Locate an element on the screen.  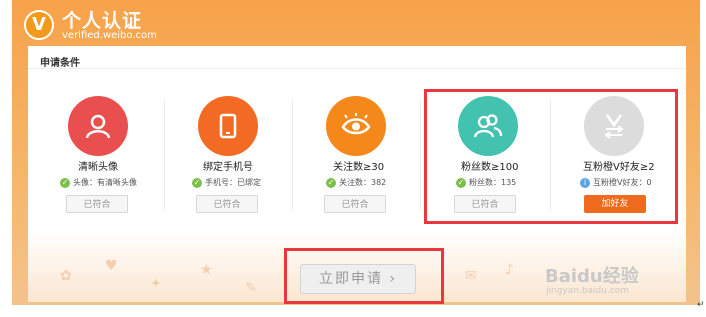
card-title: 绑定手机号 is located at coordinates (228, 167).